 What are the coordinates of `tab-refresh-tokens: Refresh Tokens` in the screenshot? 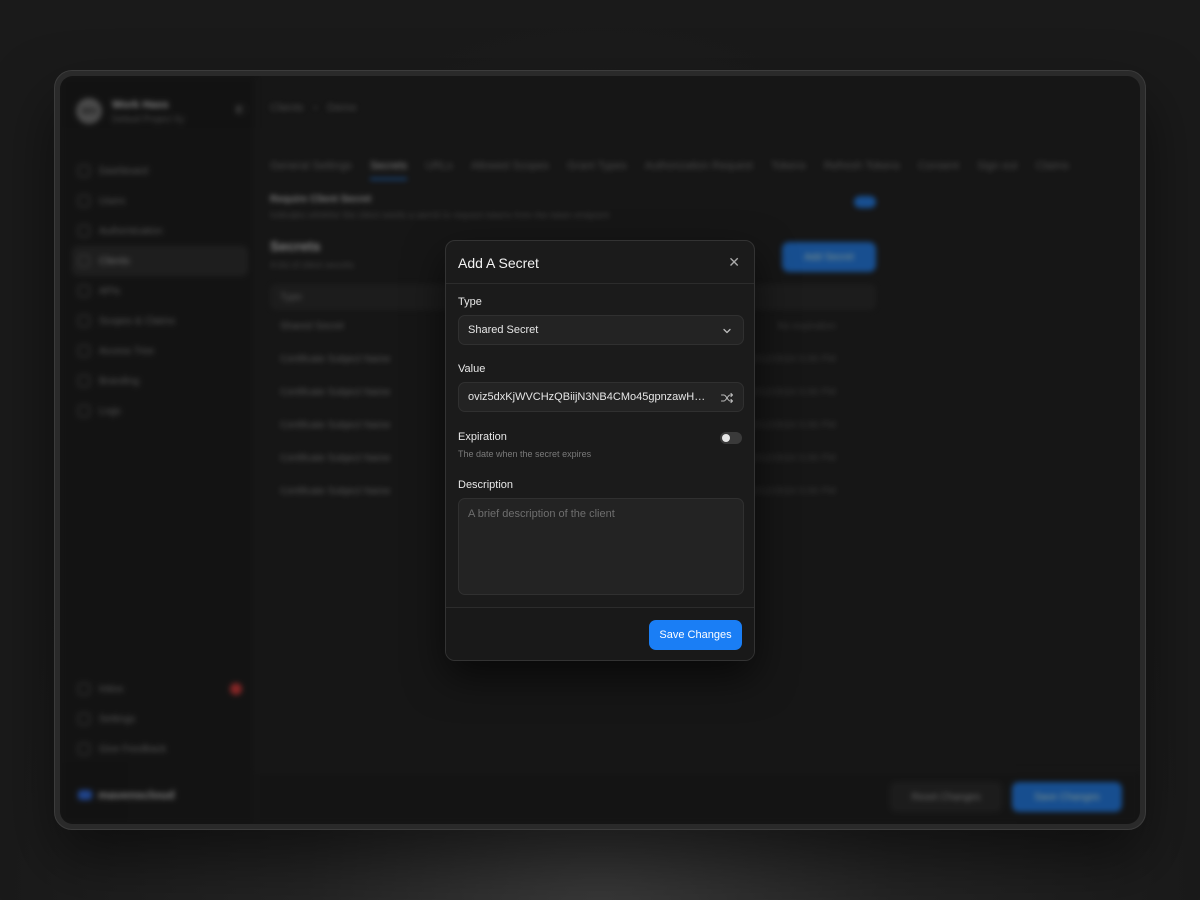 It's located at (862, 170).